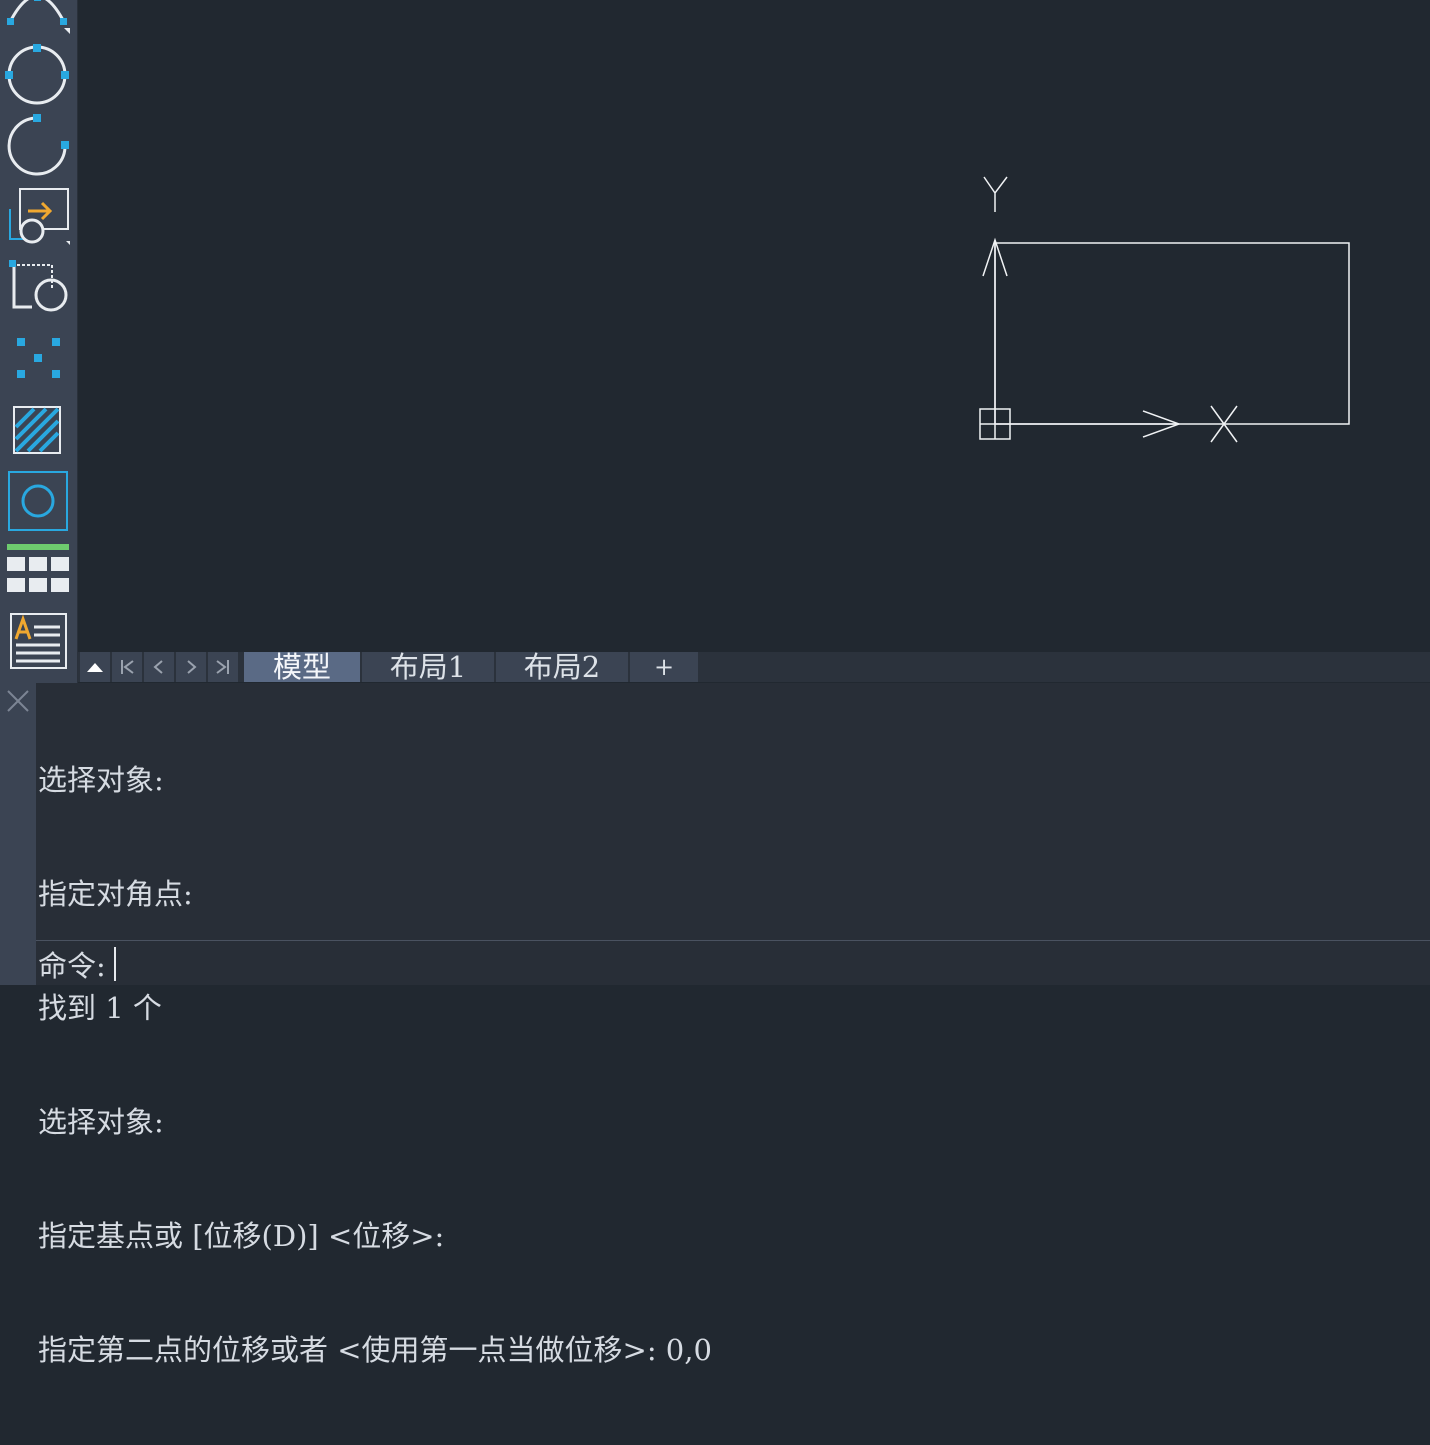  Describe the element at coordinates (115, 894) in the screenshot. I see `command-history-line: 指定对角点:` at that location.